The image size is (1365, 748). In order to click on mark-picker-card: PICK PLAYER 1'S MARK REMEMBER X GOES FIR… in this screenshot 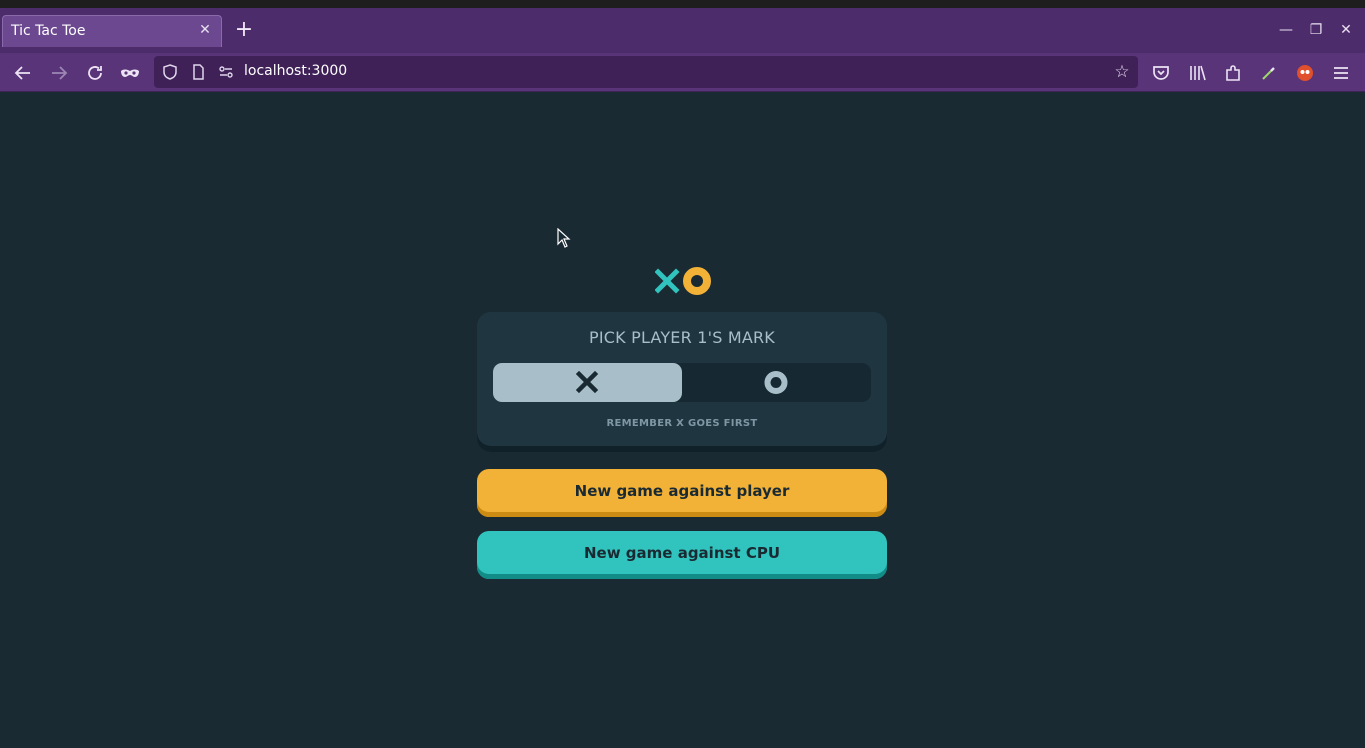, I will do `click(682, 382)`.